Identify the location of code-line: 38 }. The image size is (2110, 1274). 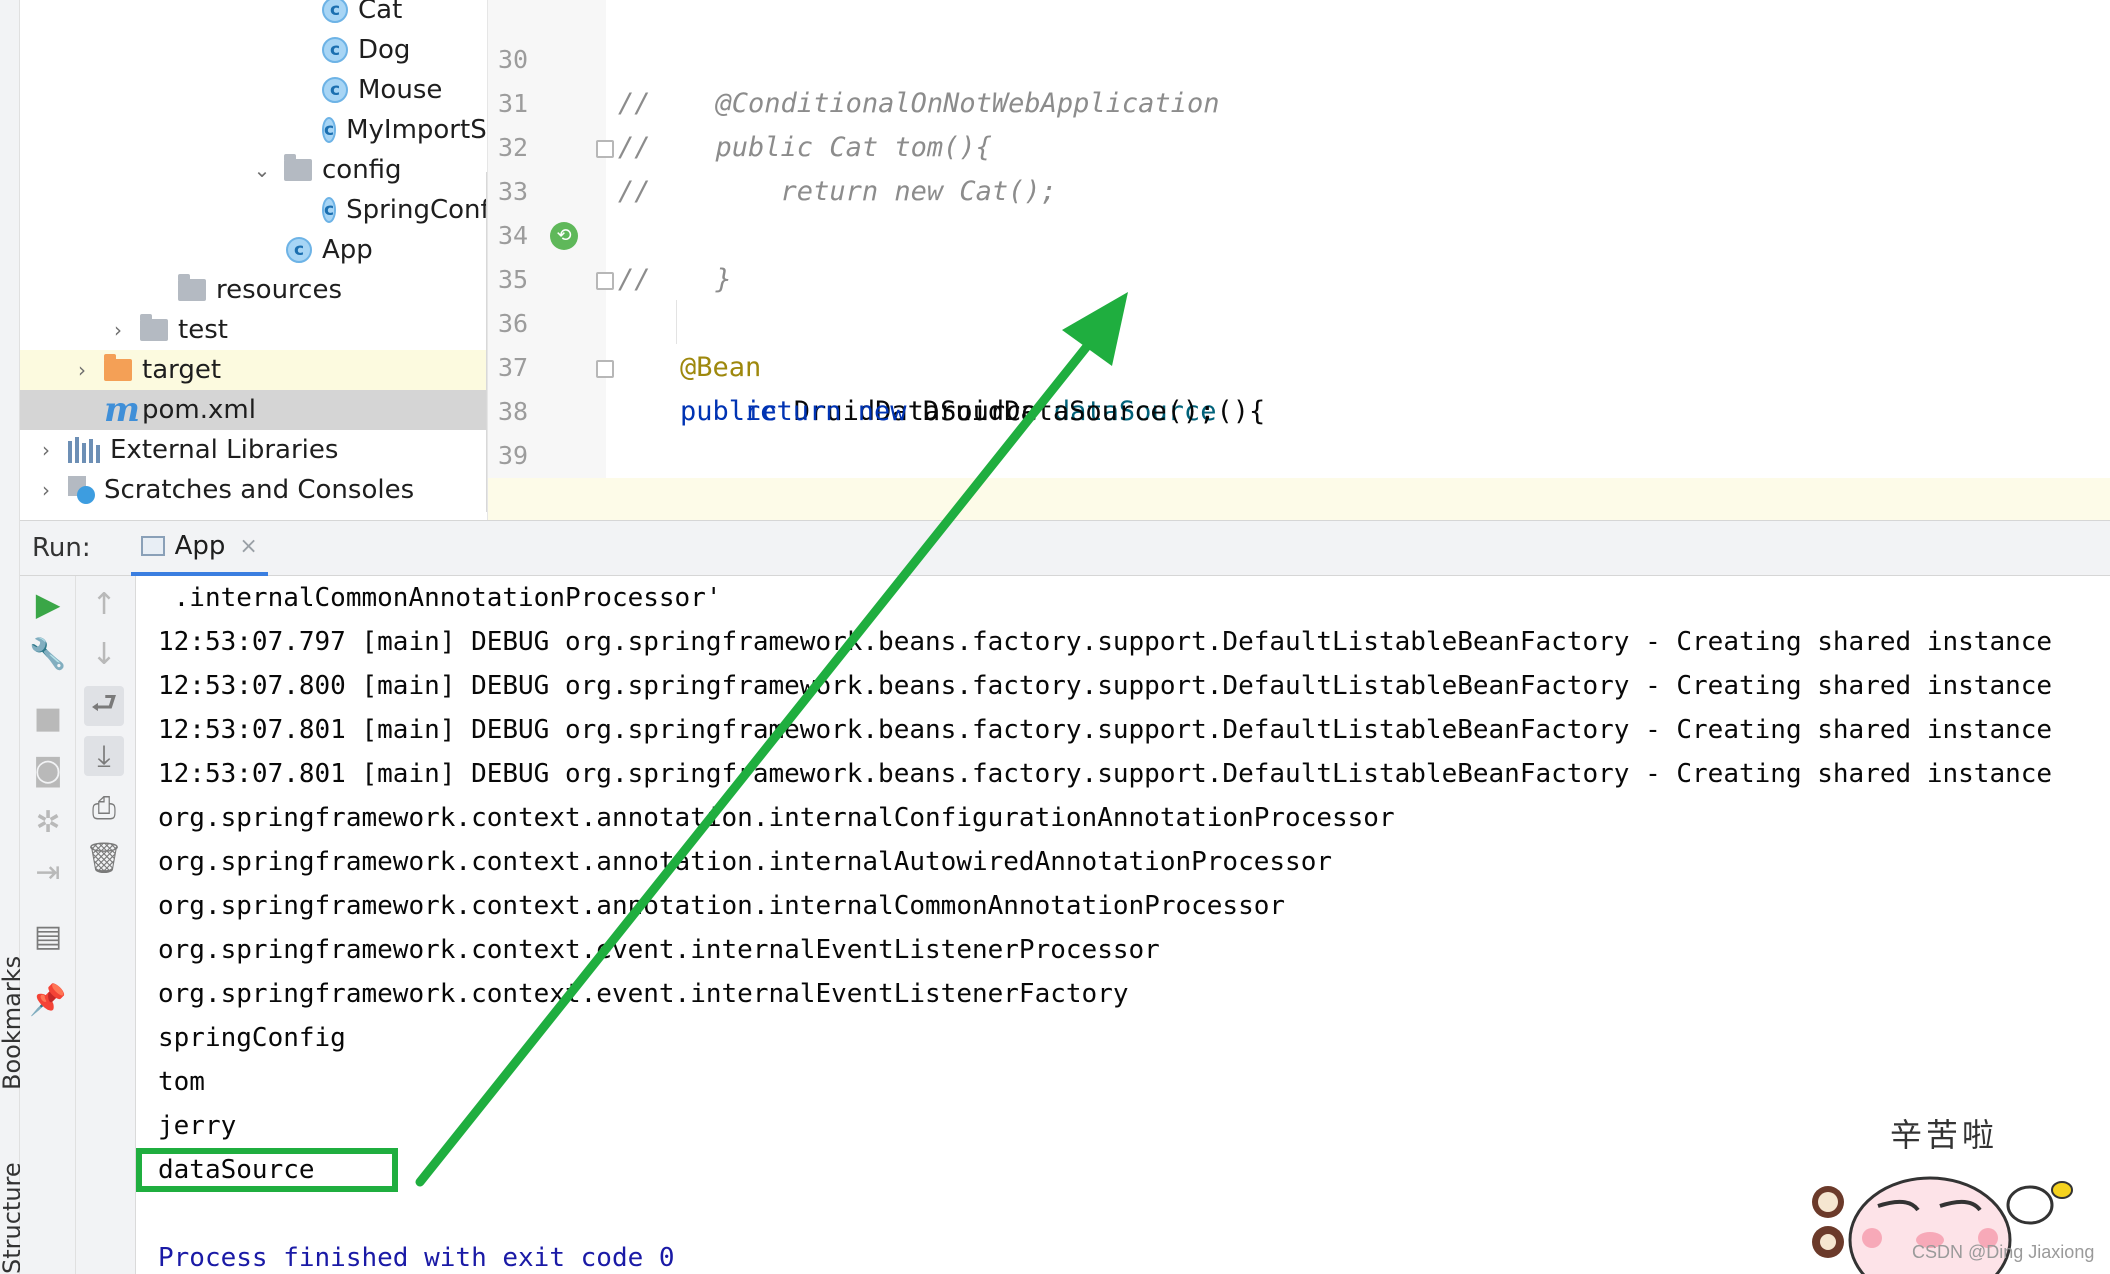
(1299, 430).